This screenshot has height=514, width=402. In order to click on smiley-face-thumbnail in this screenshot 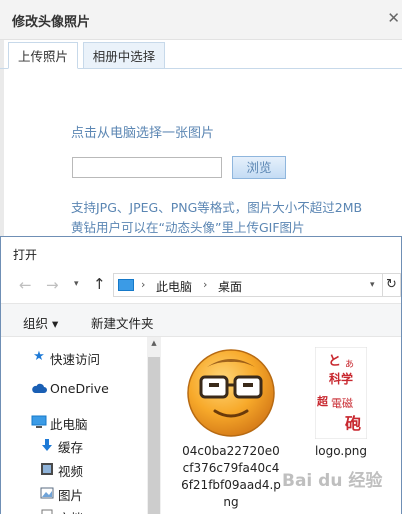, I will do `click(231, 393)`.